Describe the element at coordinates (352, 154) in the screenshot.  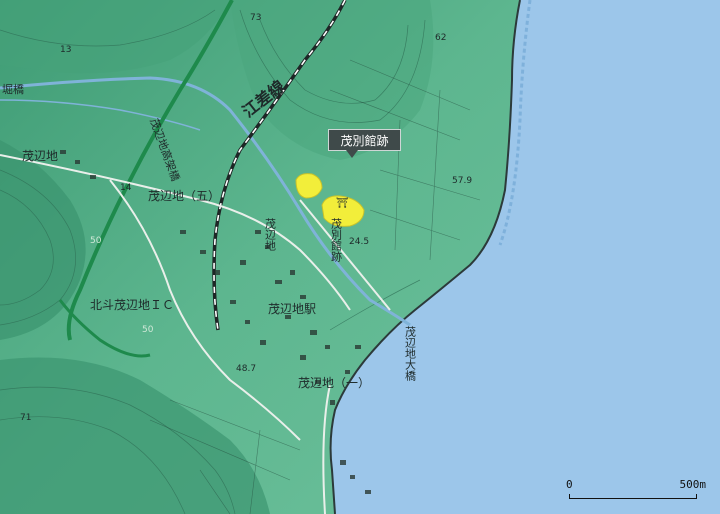
I see `callout-pointer` at that location.